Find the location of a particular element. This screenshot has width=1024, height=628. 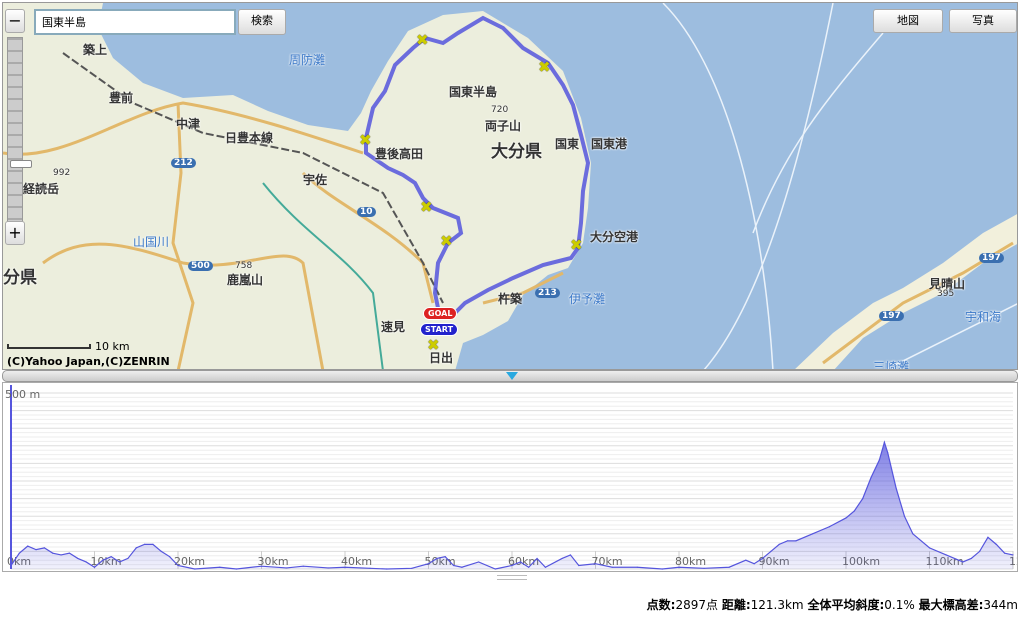

map-label: 大分県 is located at coordinates (516, 152).